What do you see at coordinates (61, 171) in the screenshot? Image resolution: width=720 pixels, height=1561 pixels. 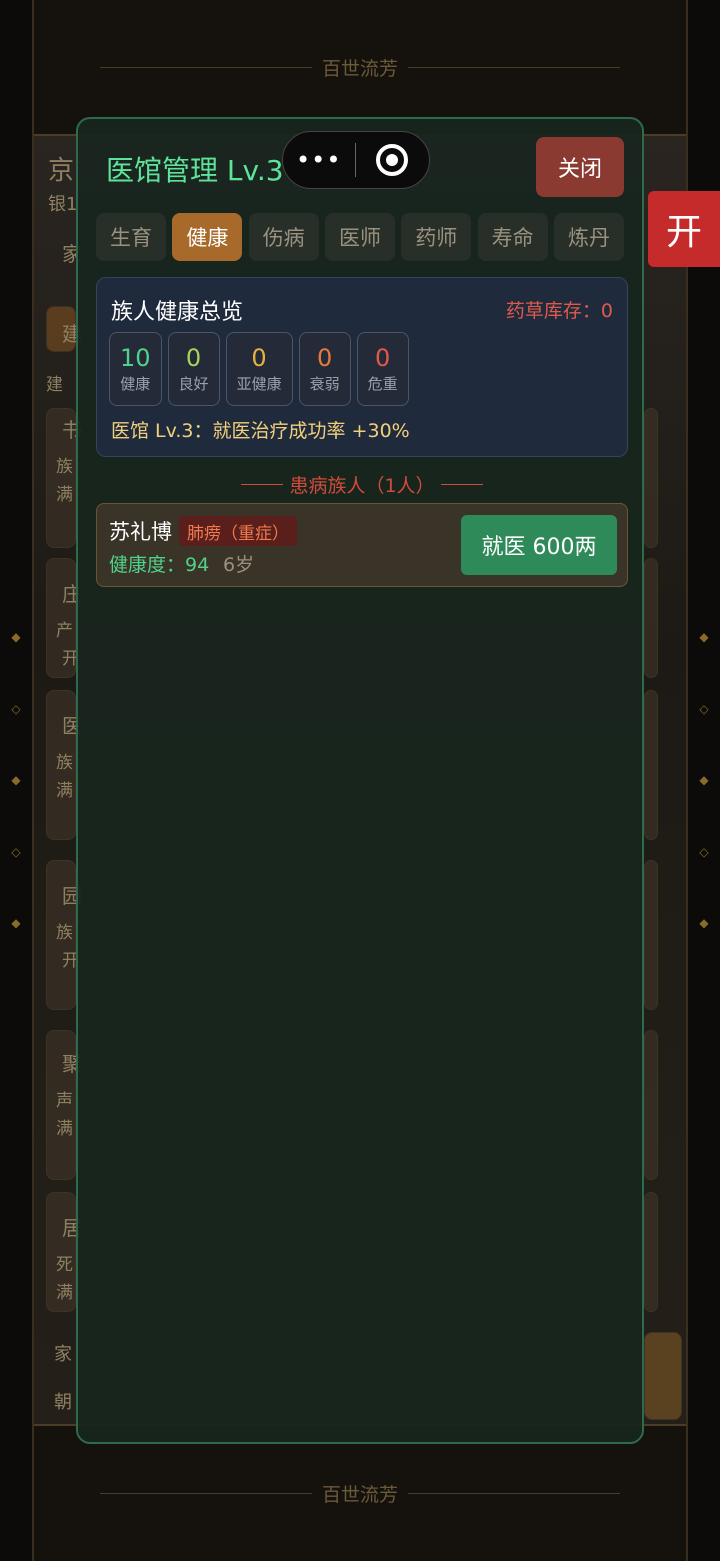 I see `bg-city-fragment: 京` at bounding box center [61, 171].